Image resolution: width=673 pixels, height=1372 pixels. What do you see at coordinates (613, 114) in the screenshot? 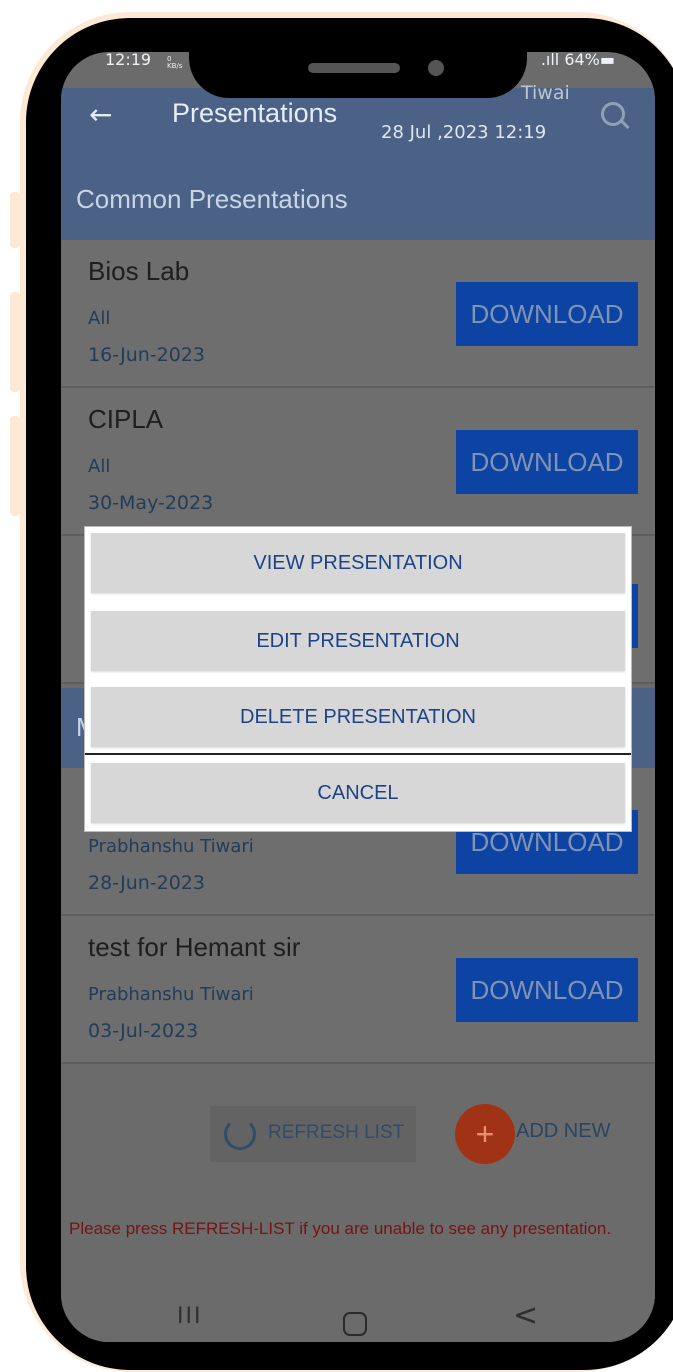
I see `search-icon` at bounding box center [613, 114].